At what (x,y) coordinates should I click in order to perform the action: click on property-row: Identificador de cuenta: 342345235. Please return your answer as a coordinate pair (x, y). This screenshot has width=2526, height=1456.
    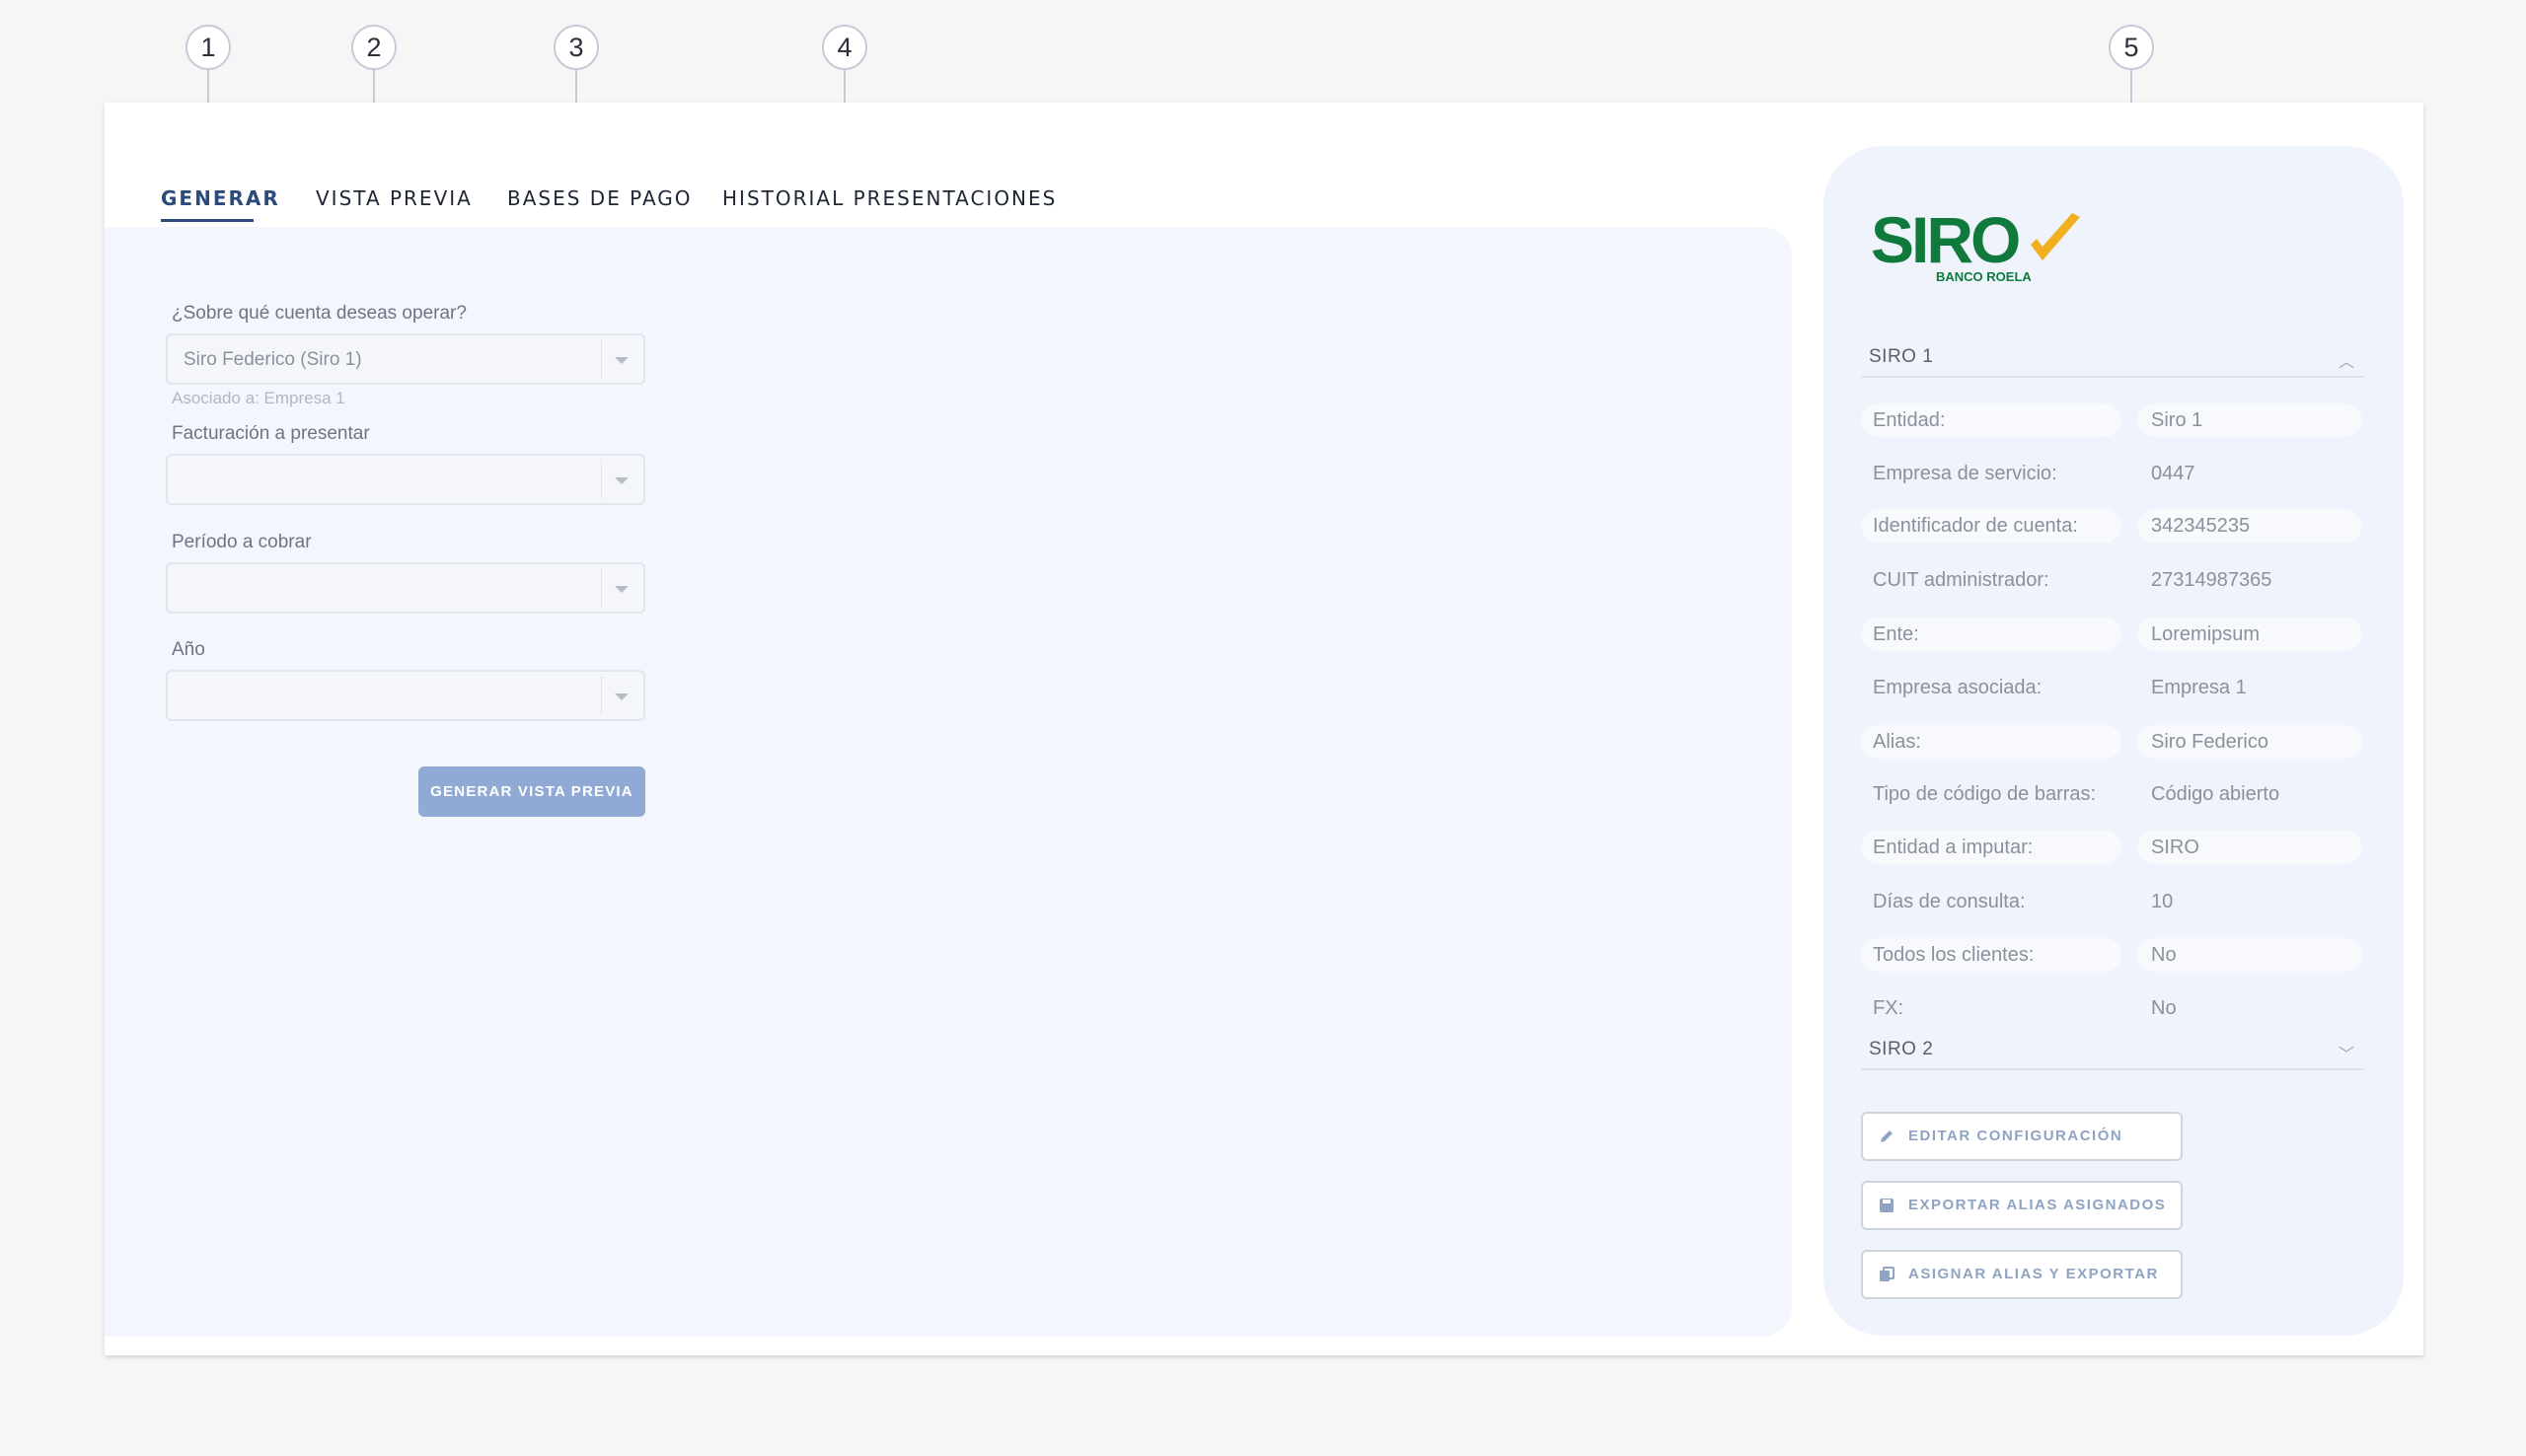
    Looking at the image, I should click on (2112, 526).